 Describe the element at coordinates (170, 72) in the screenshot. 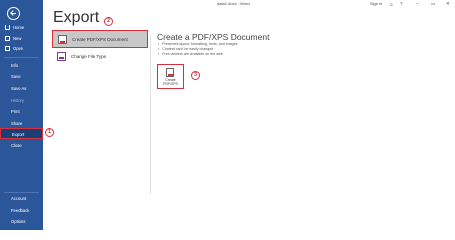

I see `pdf-document-icon` at that location.